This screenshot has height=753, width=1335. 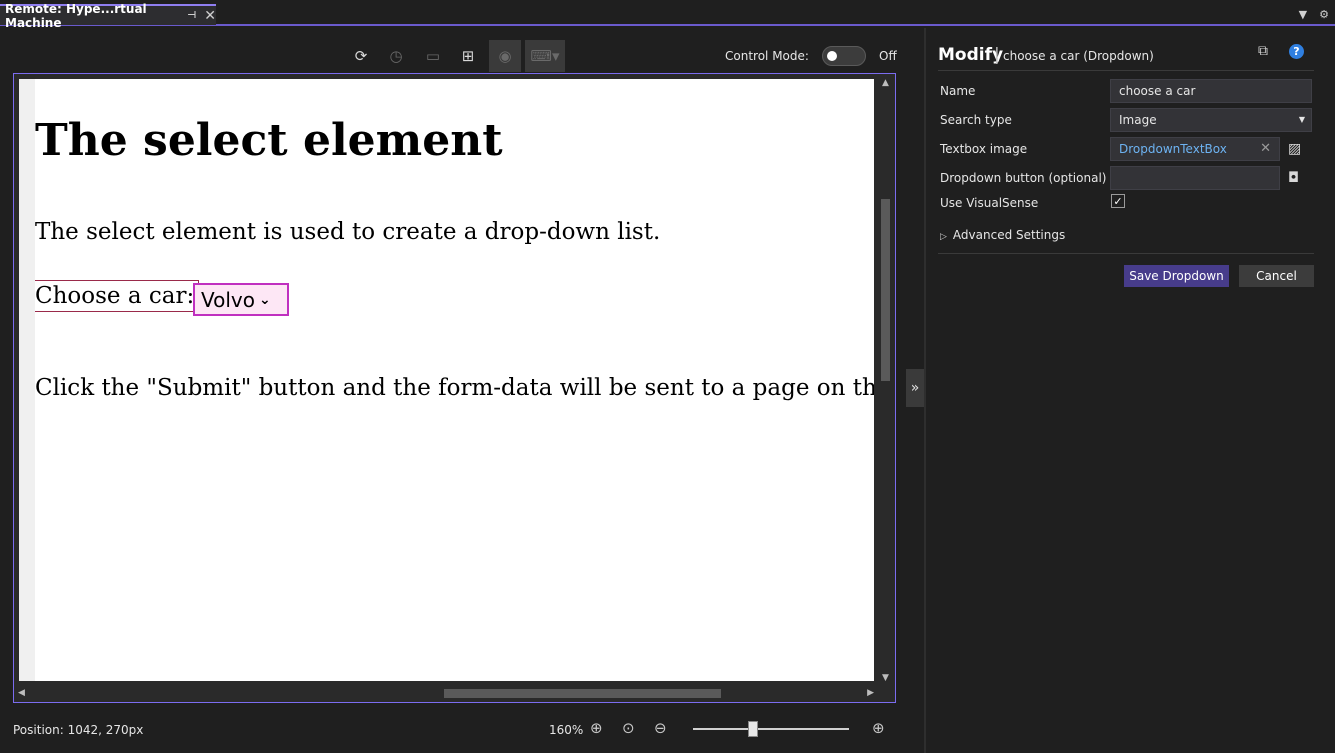 What do you see at coordinates (844, 56) in the screenshot?
I see `control-mode-toggle` at bounding box center [844, 56].